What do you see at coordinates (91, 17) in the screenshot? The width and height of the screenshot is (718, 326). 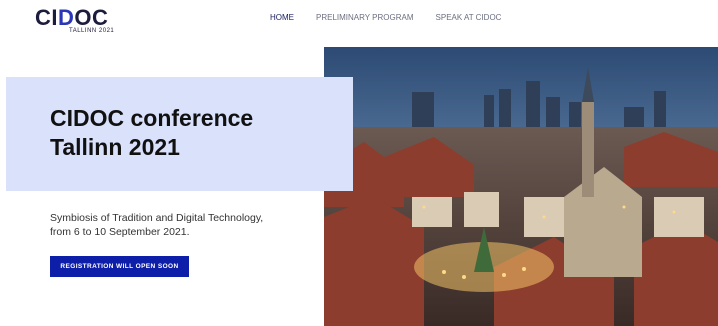 I see `logo-text-oc: OC` at bounding box center [91, 17].